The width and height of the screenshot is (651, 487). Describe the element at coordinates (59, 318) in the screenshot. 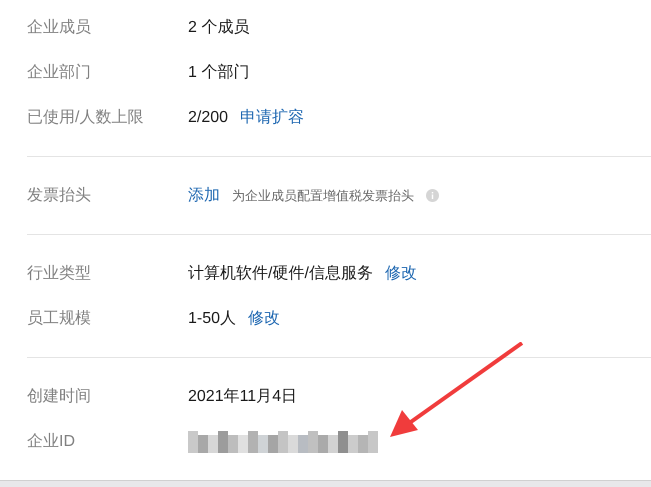

I see `field-label: 员工规模` at that location.